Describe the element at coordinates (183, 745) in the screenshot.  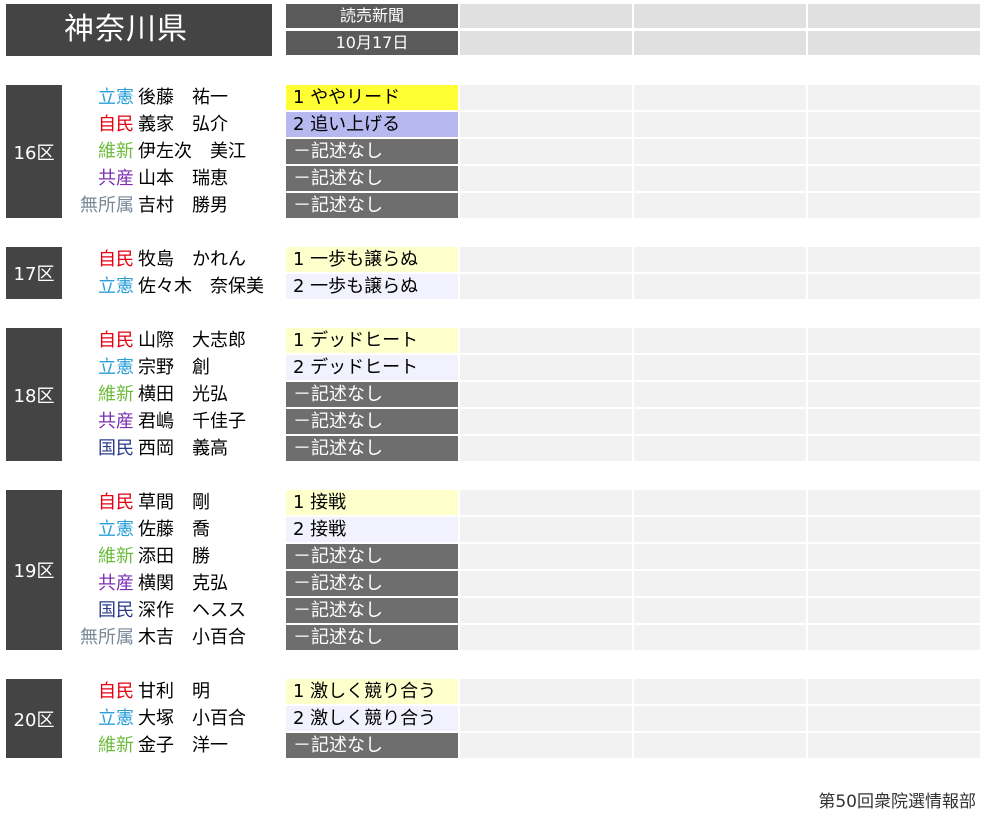
I see `candidate-name: 金子 洋一` at that location.